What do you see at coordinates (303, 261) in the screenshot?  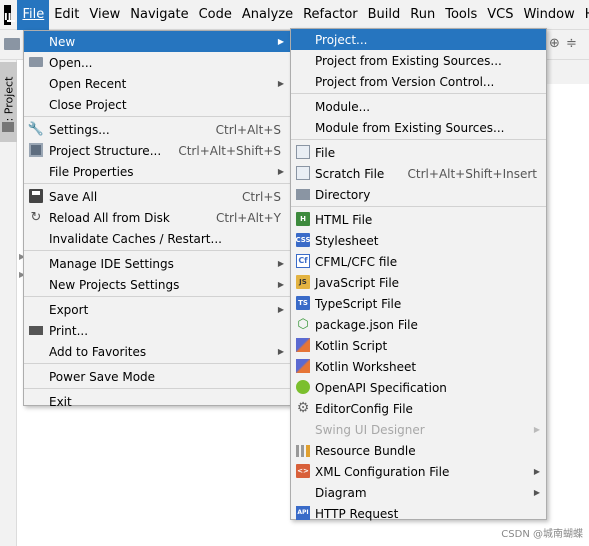 I see `cfml-file-icon: Cf` at bounding box center [303, 261].